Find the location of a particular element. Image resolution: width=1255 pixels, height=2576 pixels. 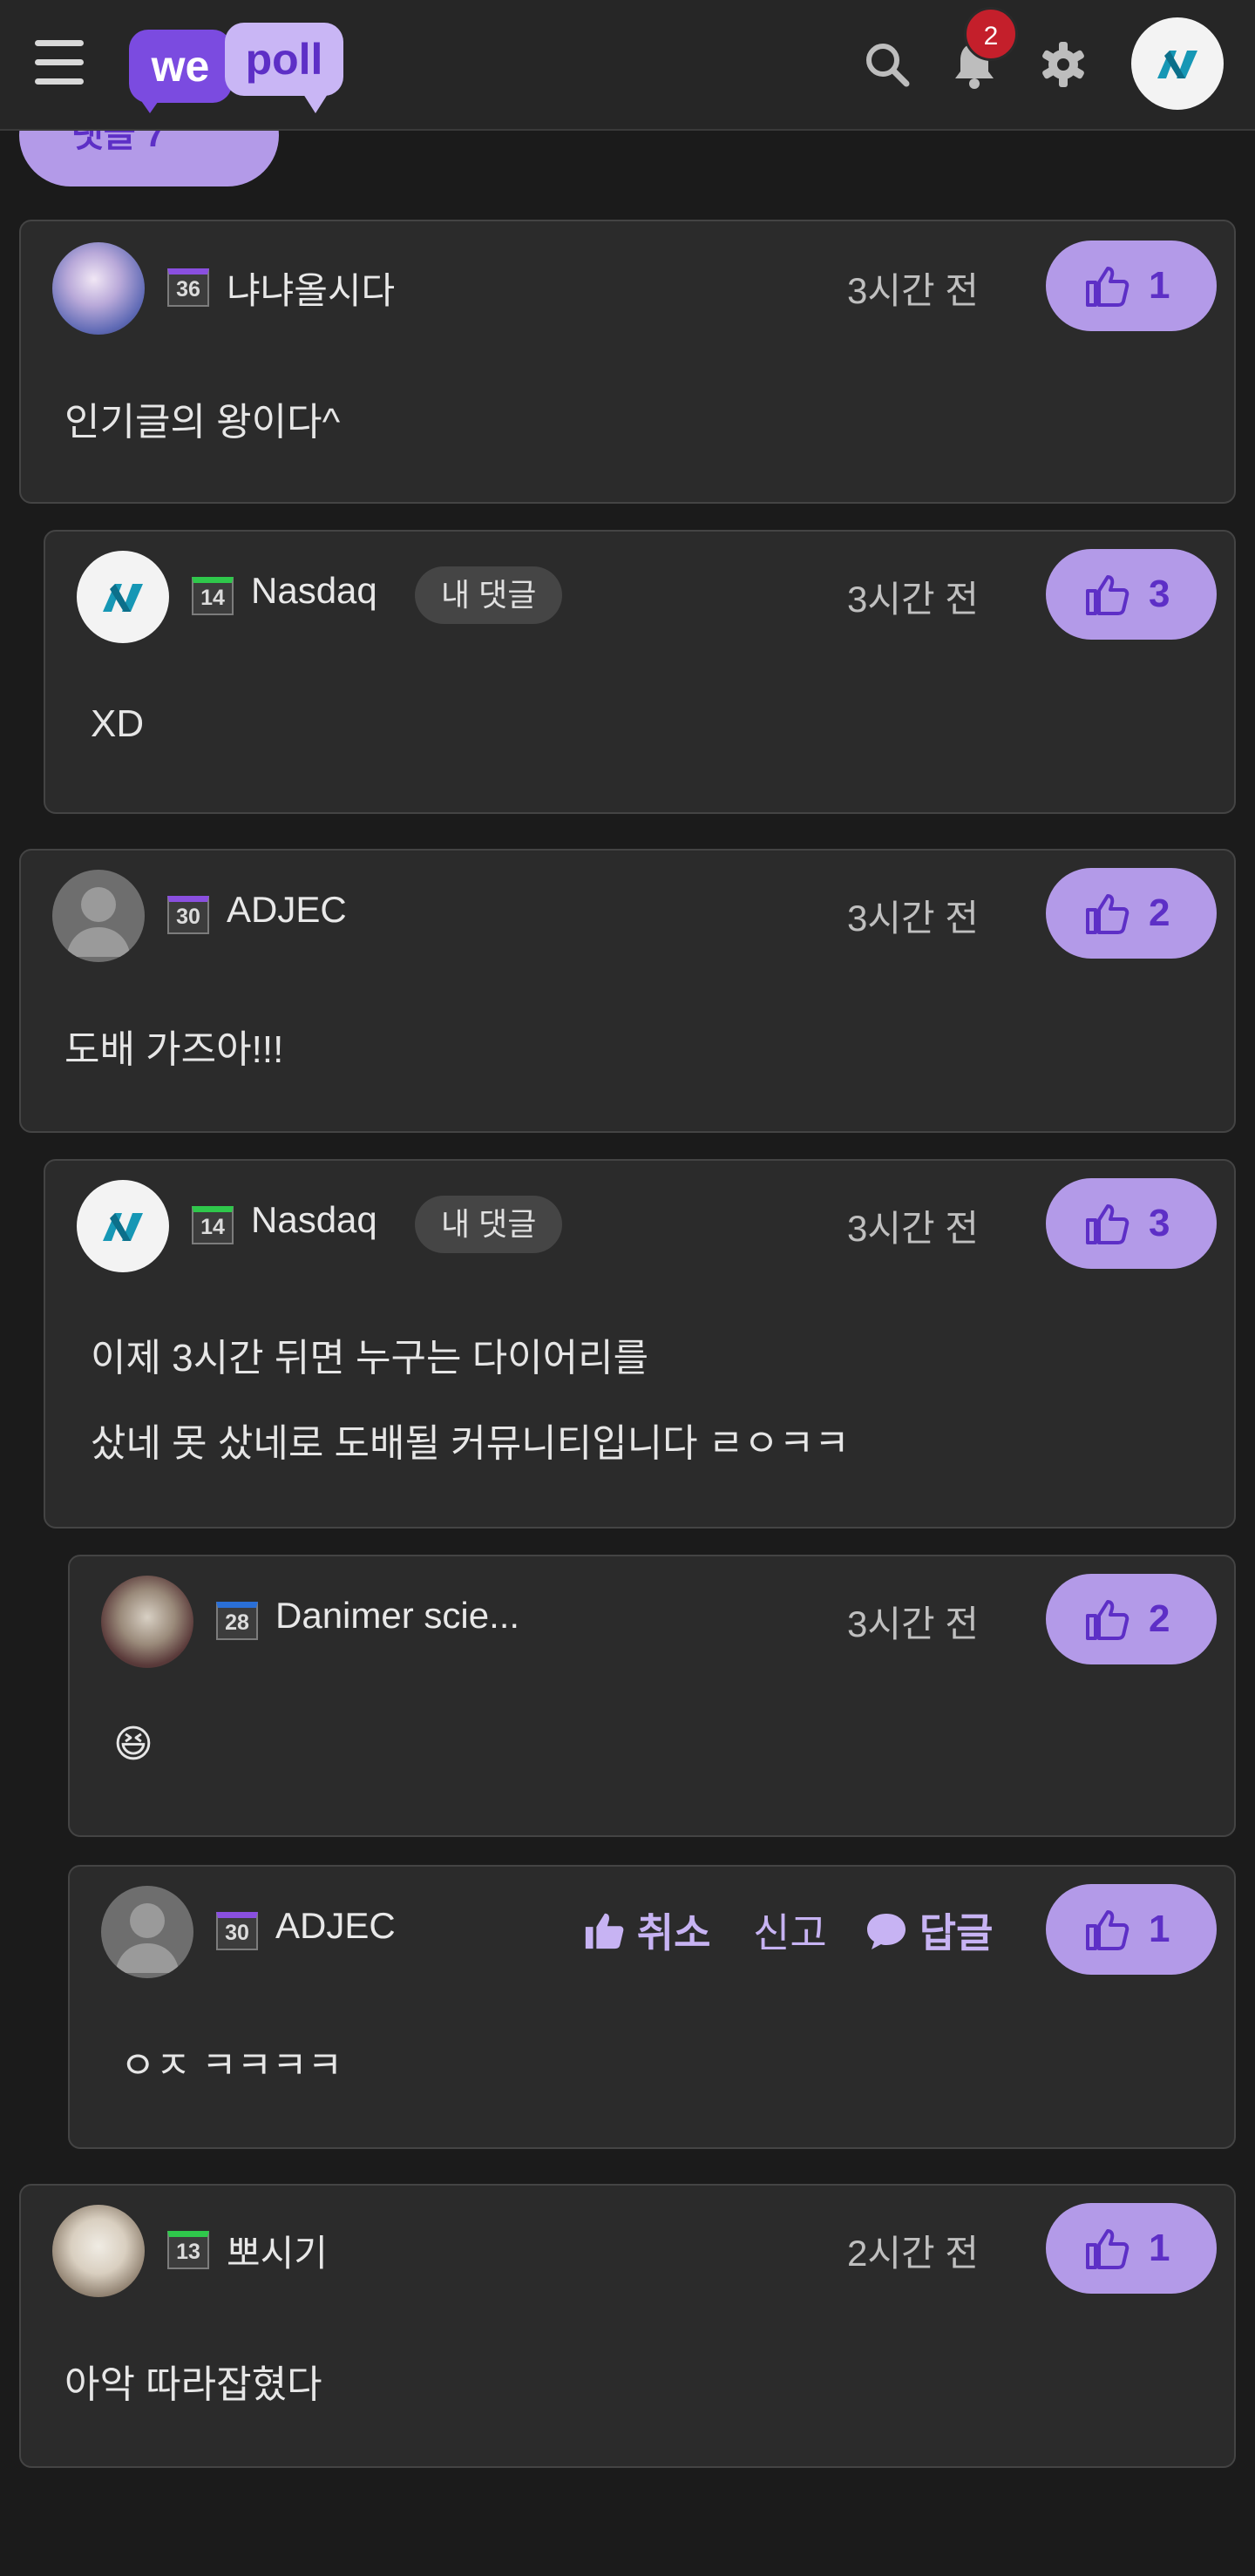

username: 냐냐올시다 is located at coordinates (311, 288).